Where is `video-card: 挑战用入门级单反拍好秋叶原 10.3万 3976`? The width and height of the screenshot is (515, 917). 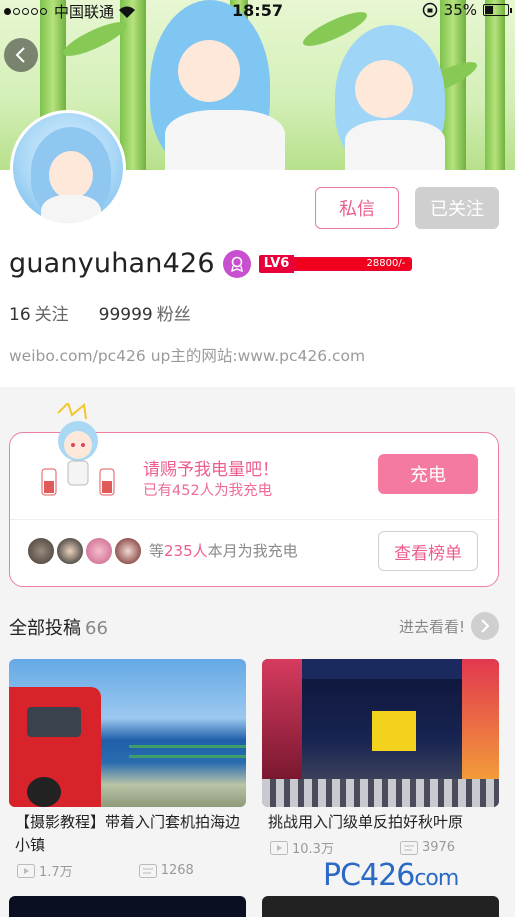 video-card: 挑战用入门级单反拍好秋叶原 10.3万 3976 is located at coordinates (380, 758).